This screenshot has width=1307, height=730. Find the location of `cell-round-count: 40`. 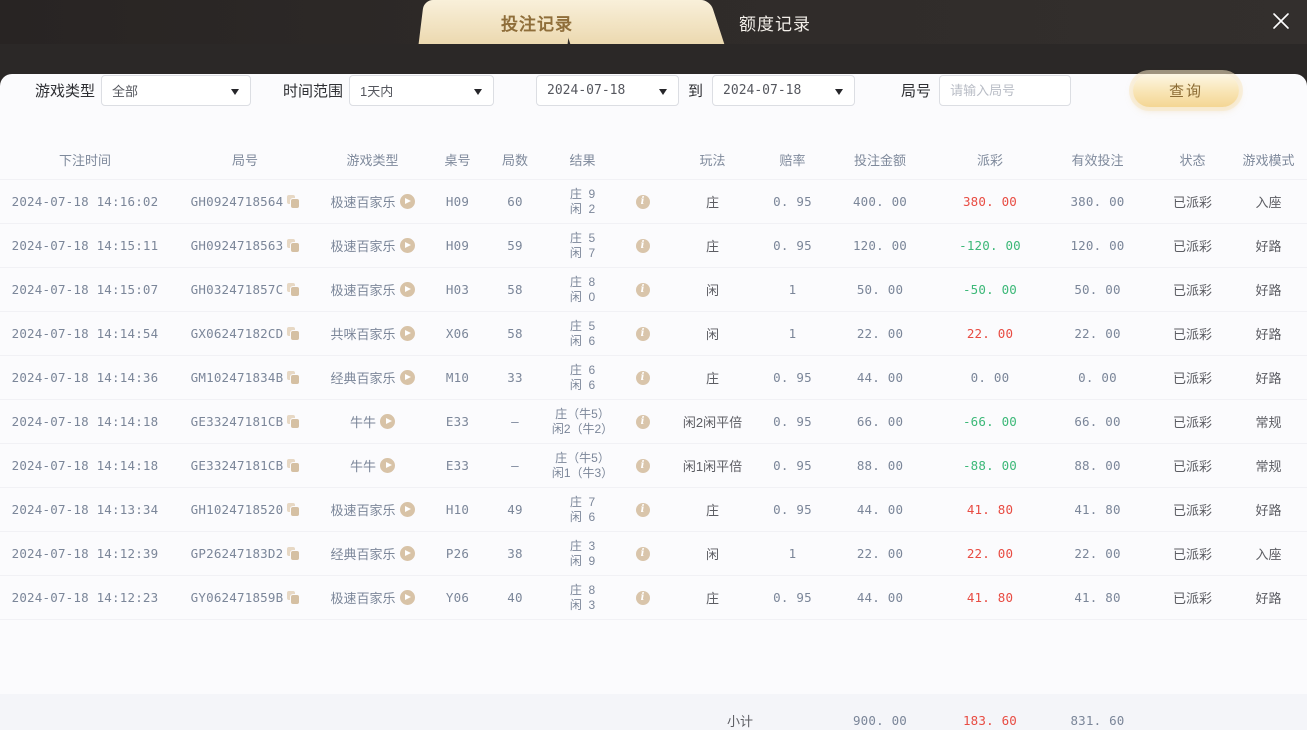

cell-round-count: 40 is located at coordinates (515, 597).